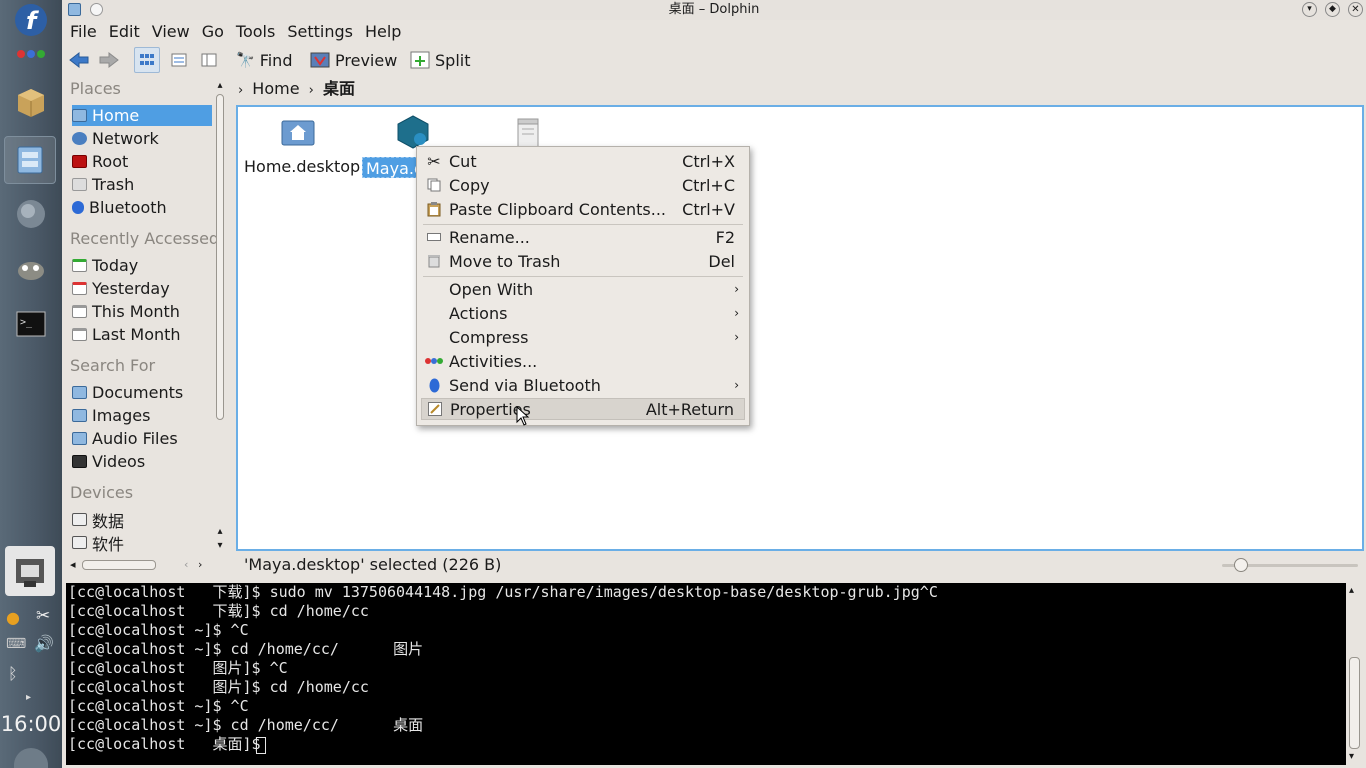  I want to click on breadcrumb-home: Home, so click(275, 88).